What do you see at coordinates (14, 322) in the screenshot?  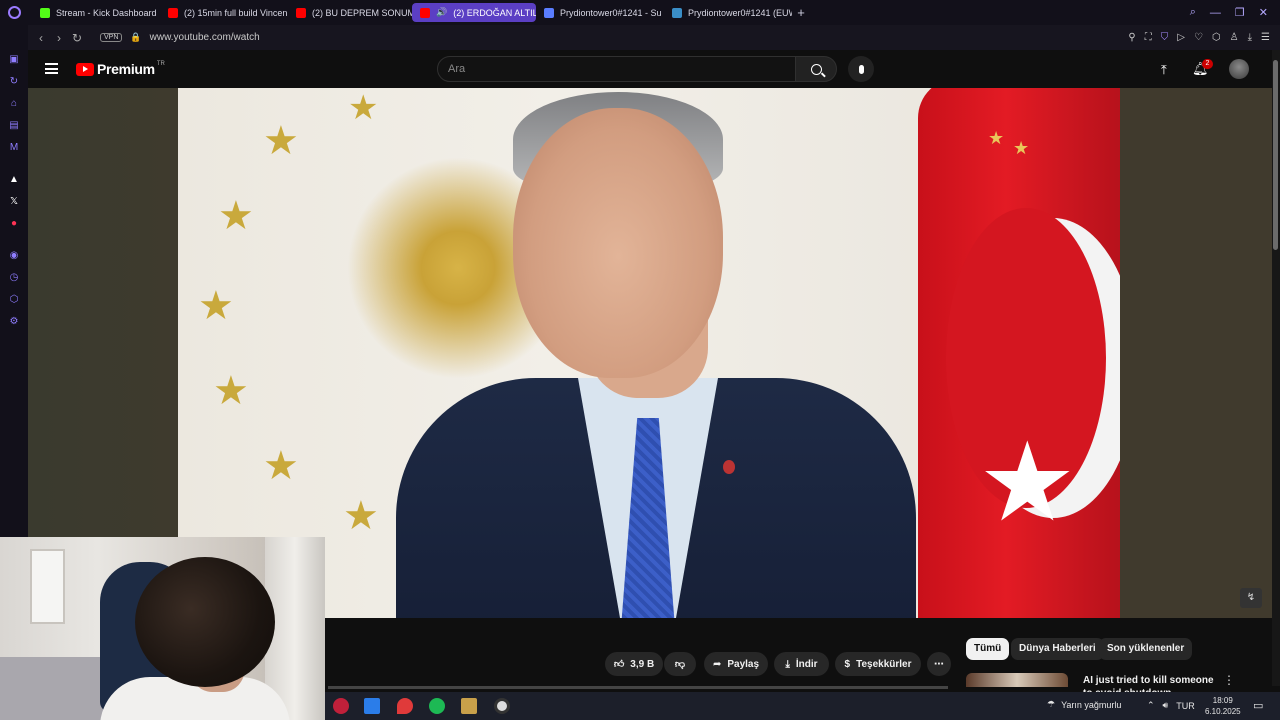 I see `settings-icon: ⚙` at bounding box center [14, 322].